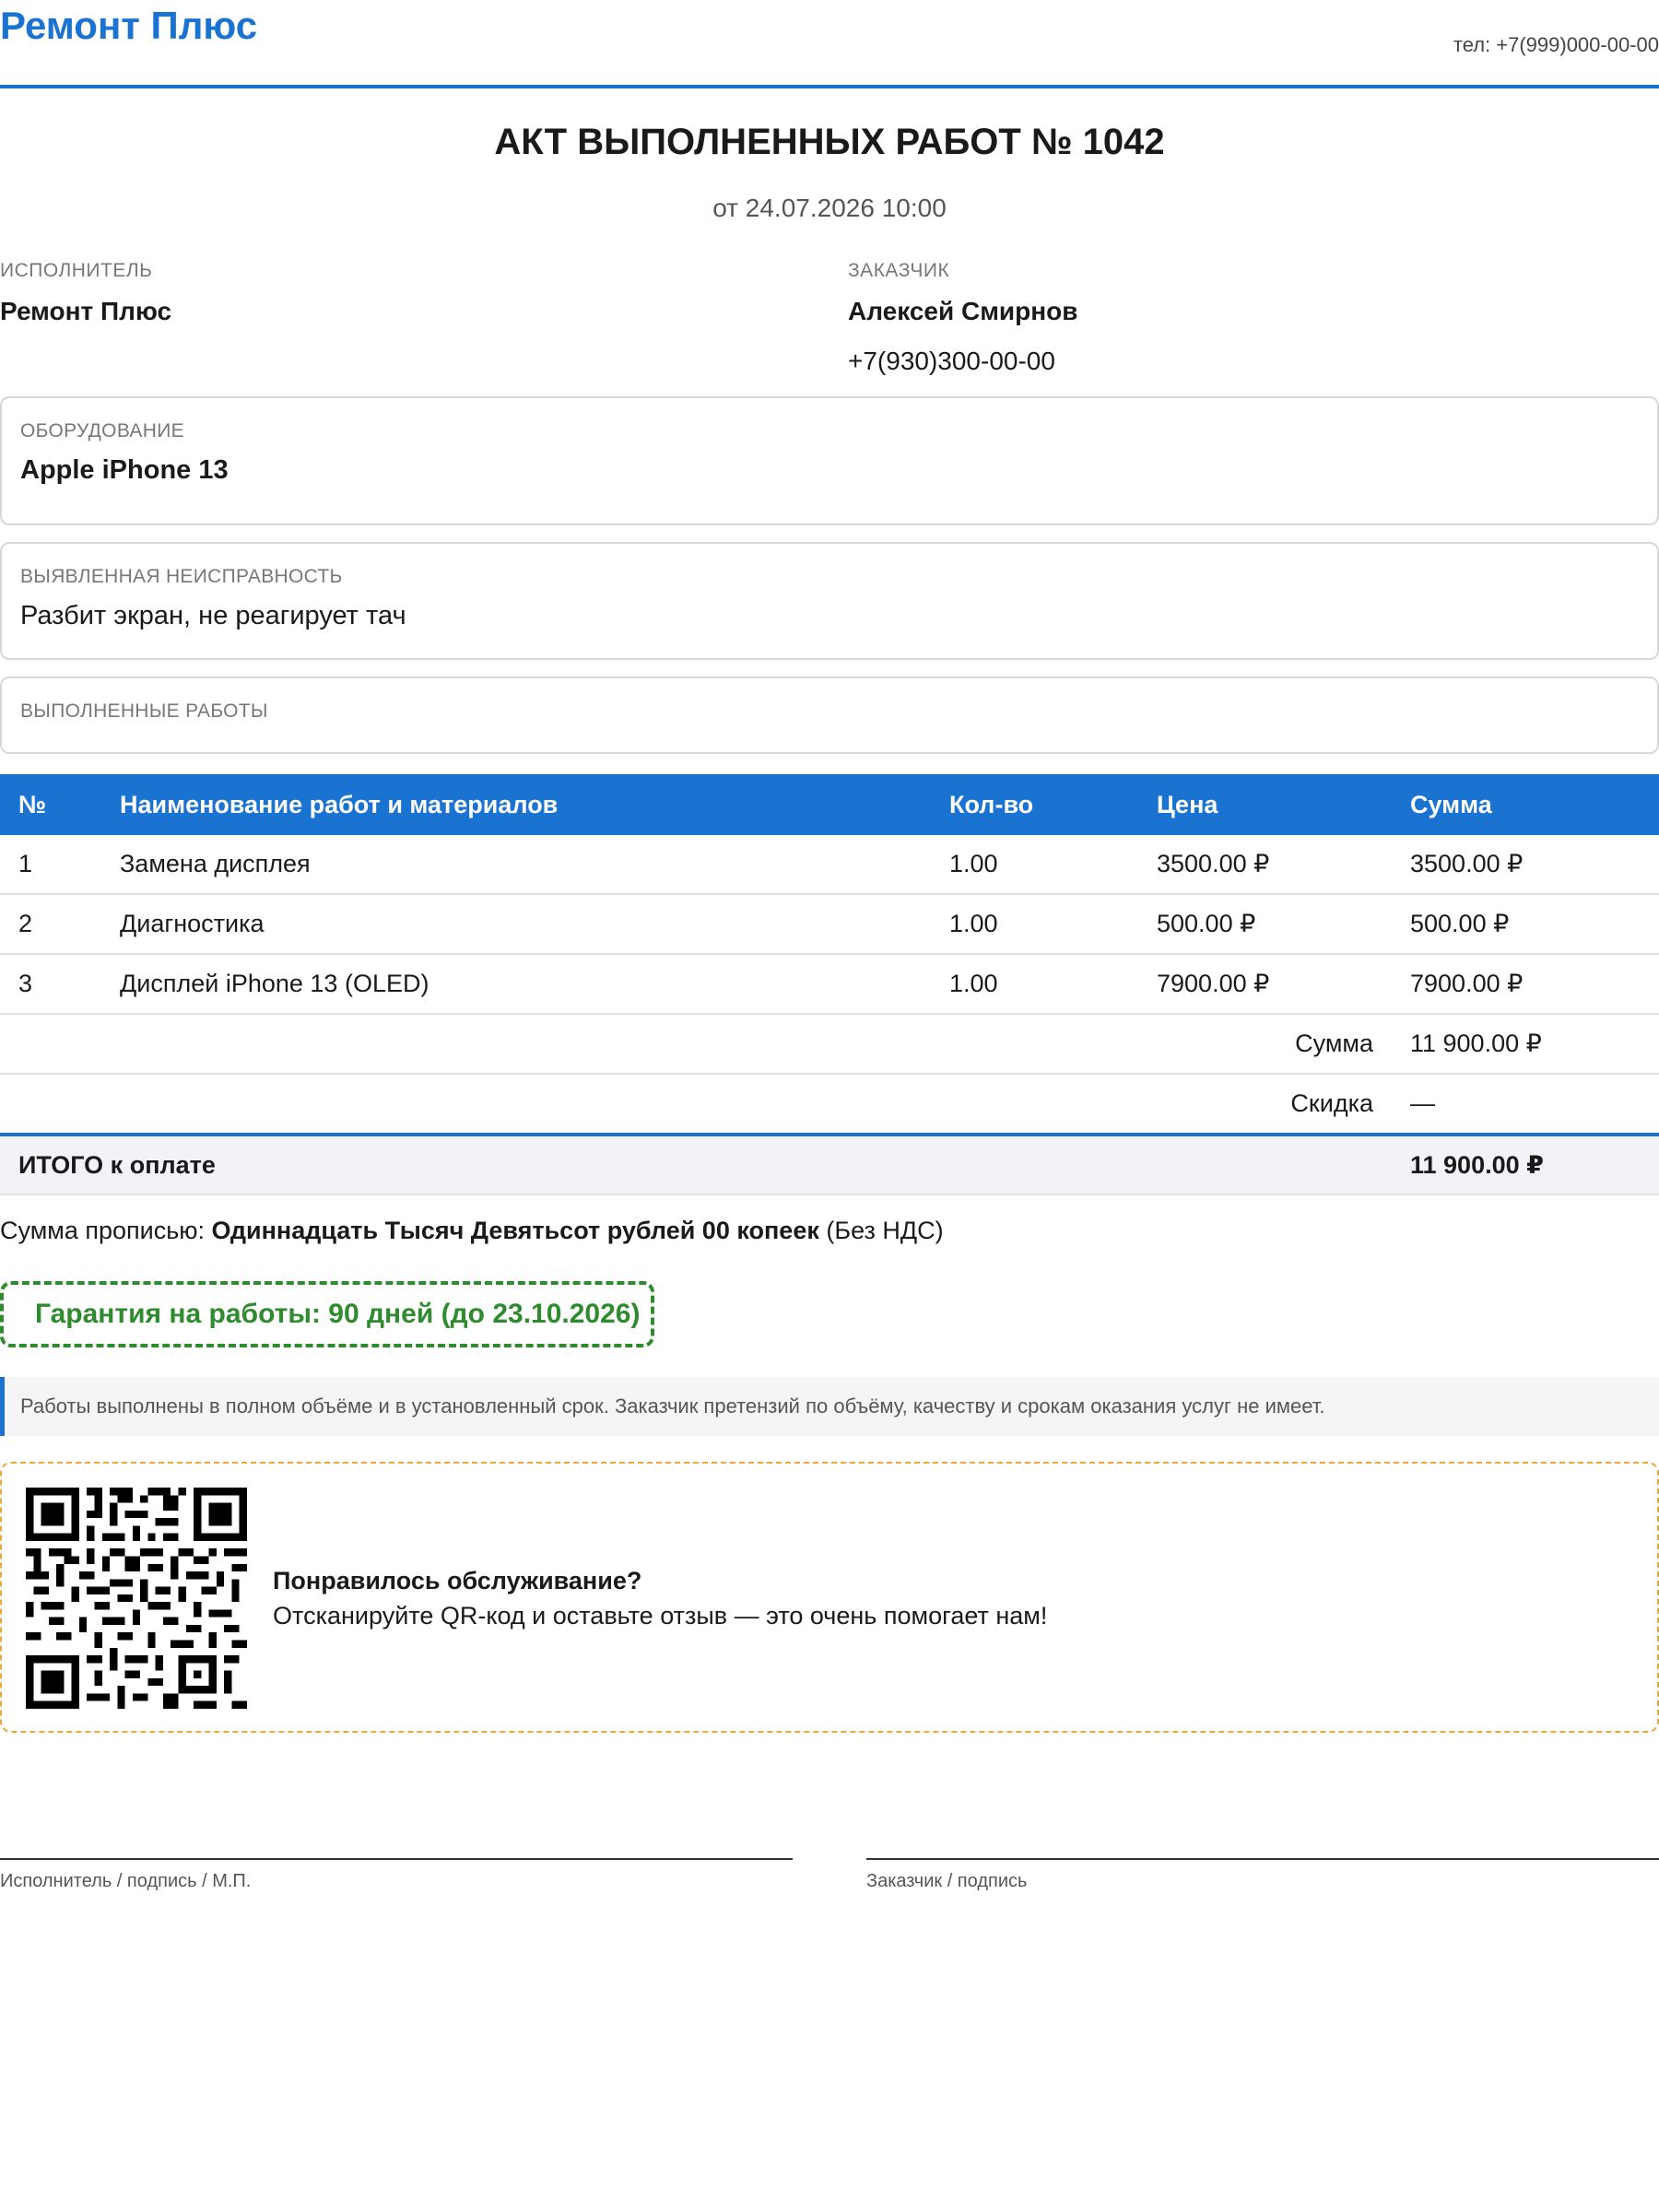 The height and width of the screenshot is (2212, 1659). I want to click on row-sum: 7900.00 ₽, so click(1534, 984).